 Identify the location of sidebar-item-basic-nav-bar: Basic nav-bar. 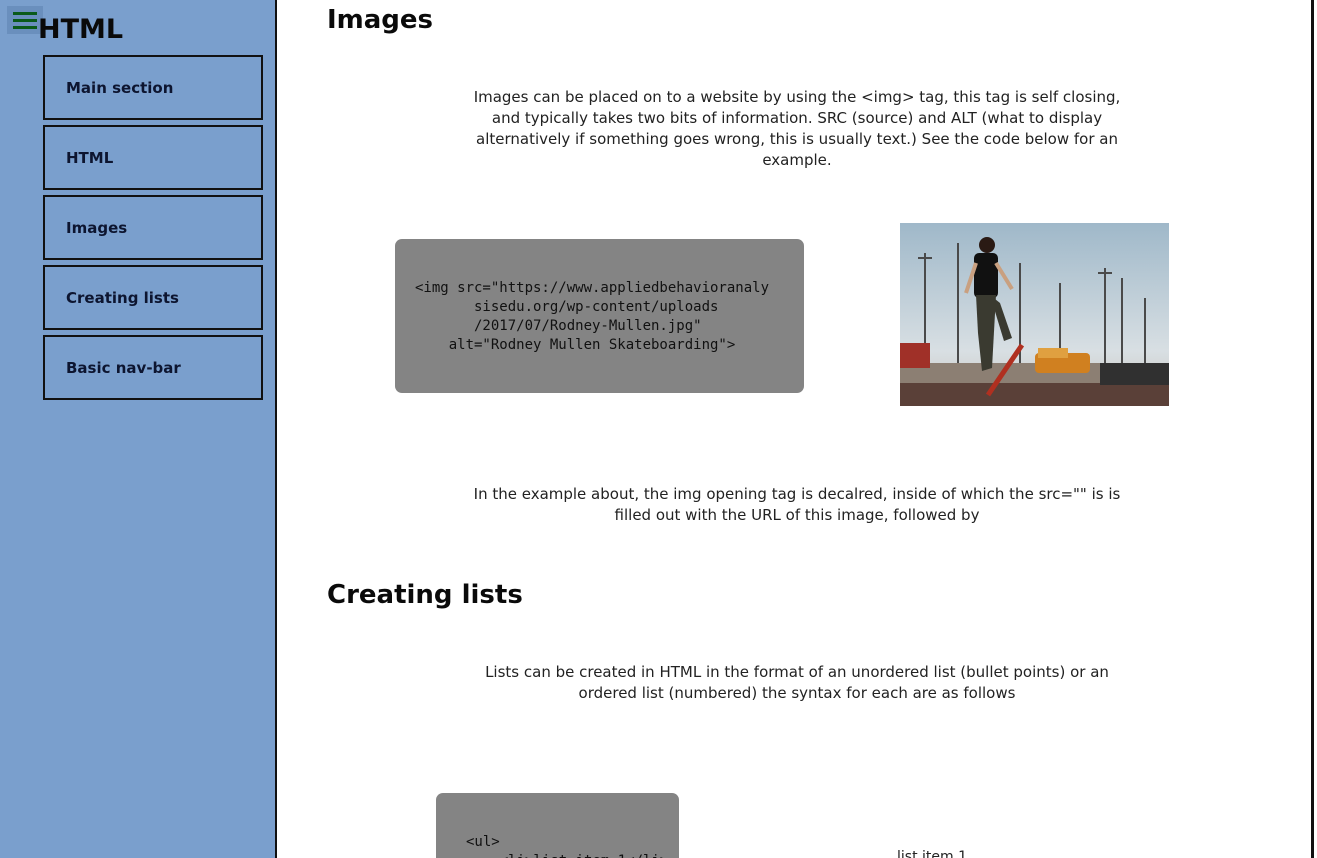
(153, 367).